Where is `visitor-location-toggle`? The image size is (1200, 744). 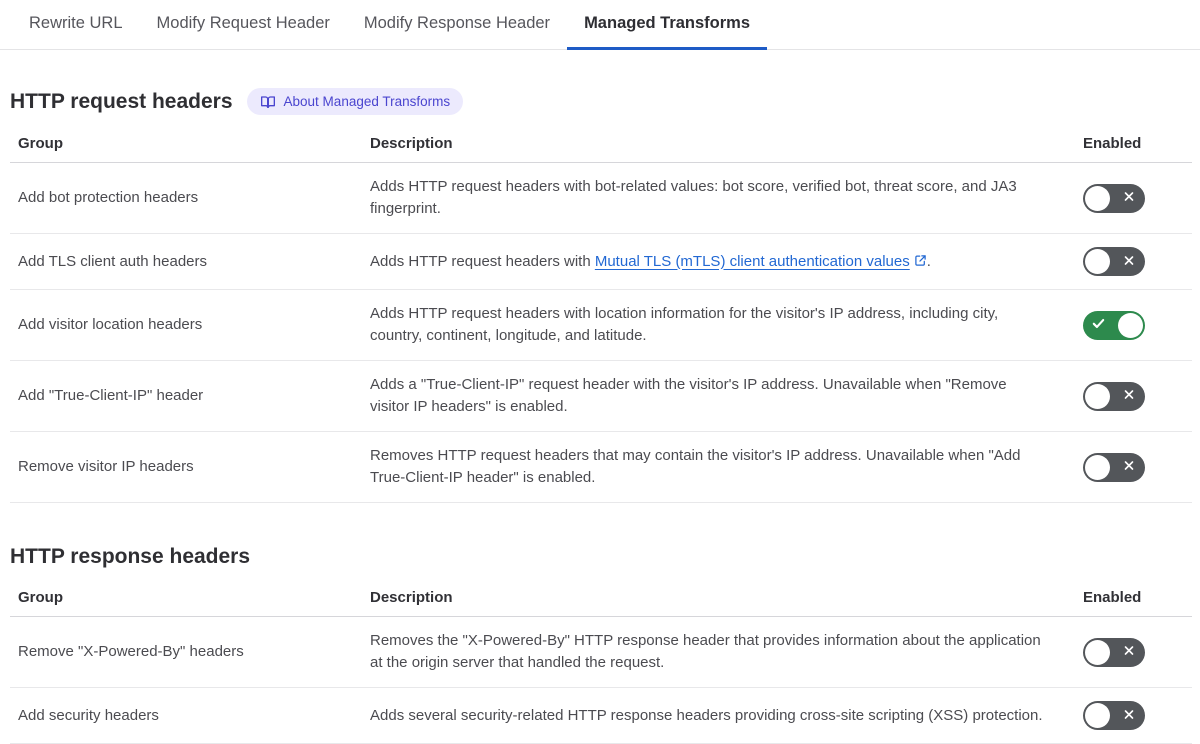 visitor-location-toggle is located at coordinates (1114, 325).